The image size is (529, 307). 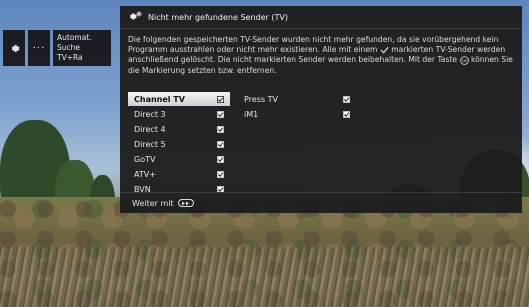 I want to click on more-tile: ···, so click(x=39, y=48).